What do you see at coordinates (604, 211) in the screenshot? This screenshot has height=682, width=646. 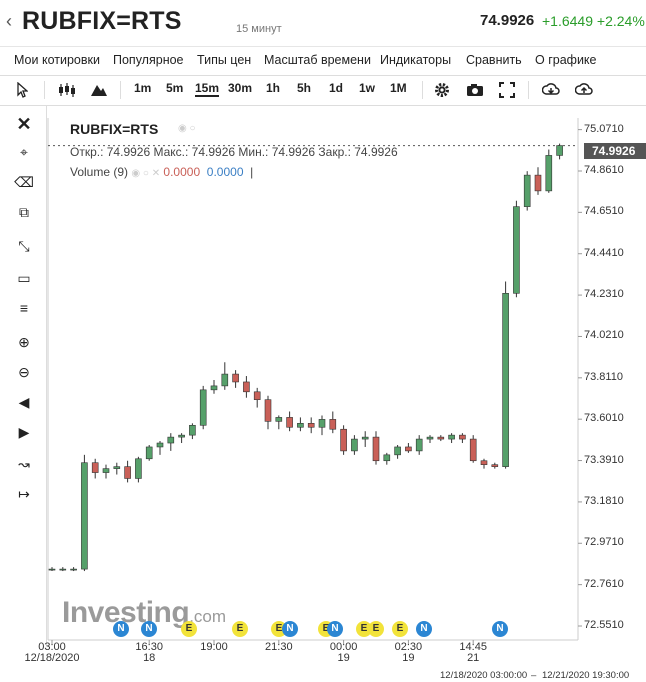 I see `y-tick-label: 74.6510` at bounding box center [604, 211].